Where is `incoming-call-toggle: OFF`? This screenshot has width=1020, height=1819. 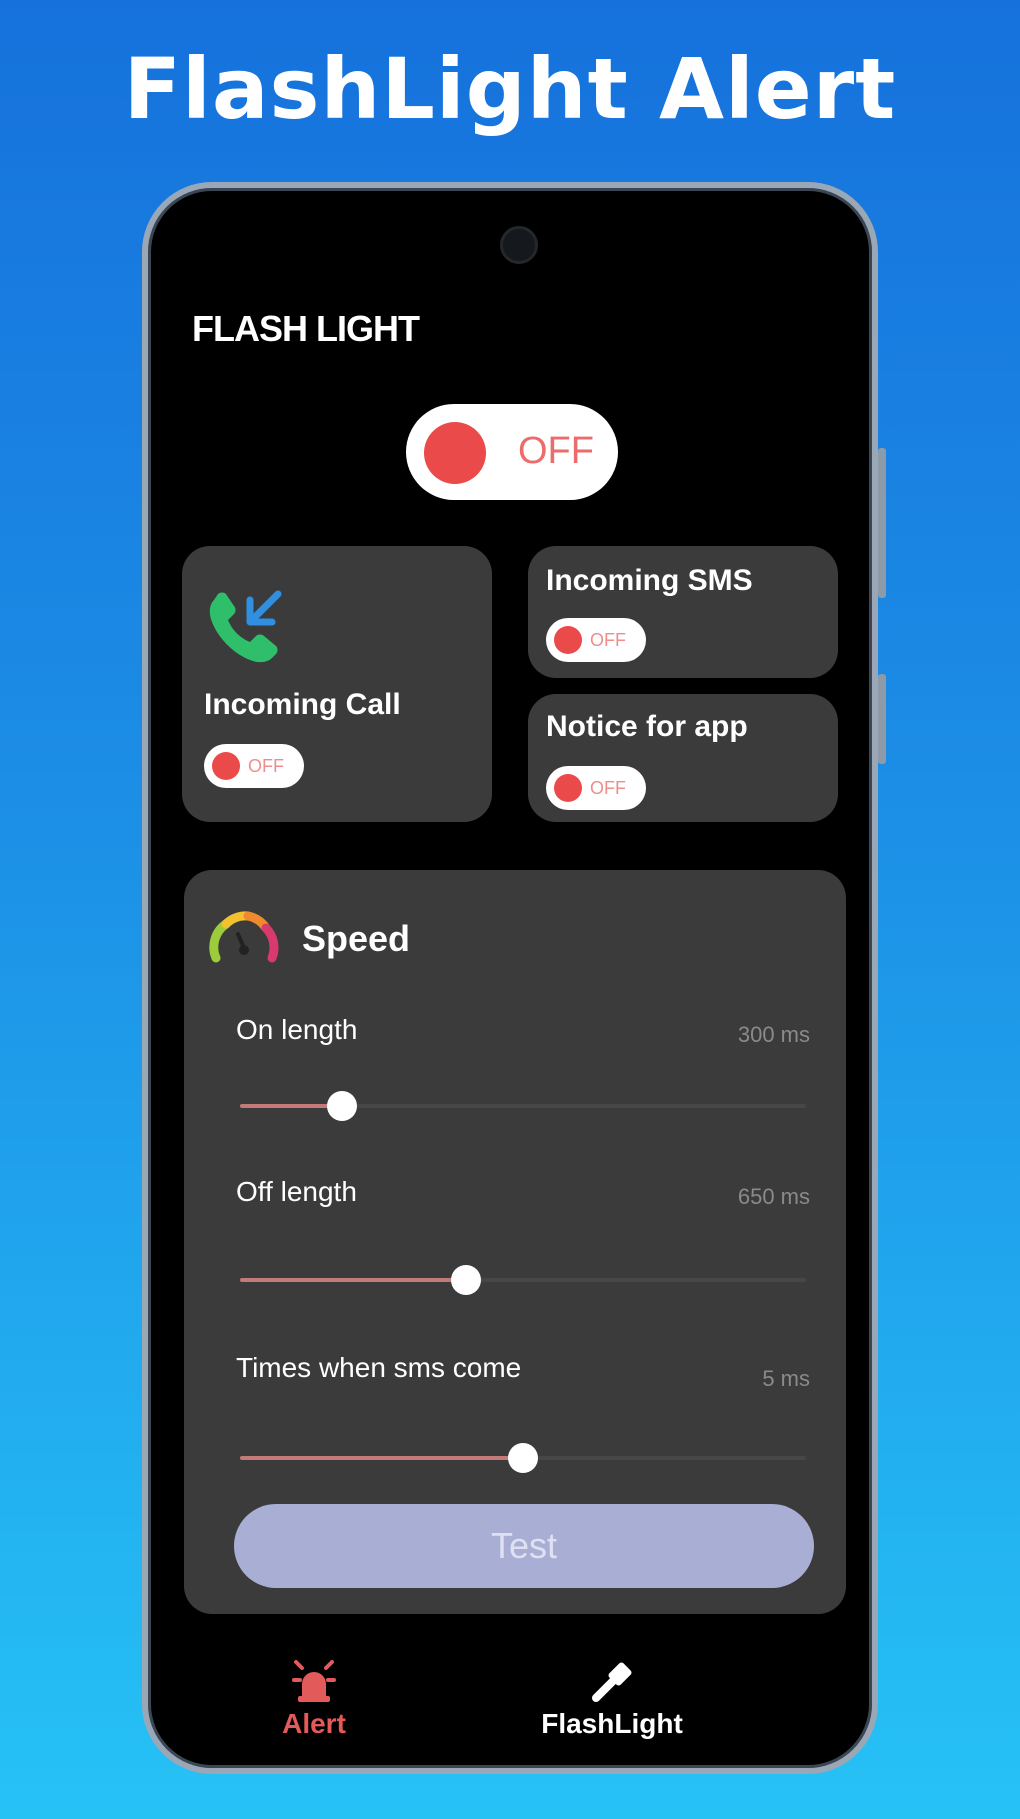 incoming-call-toggle: OFF is located at coordinates (254, 766).